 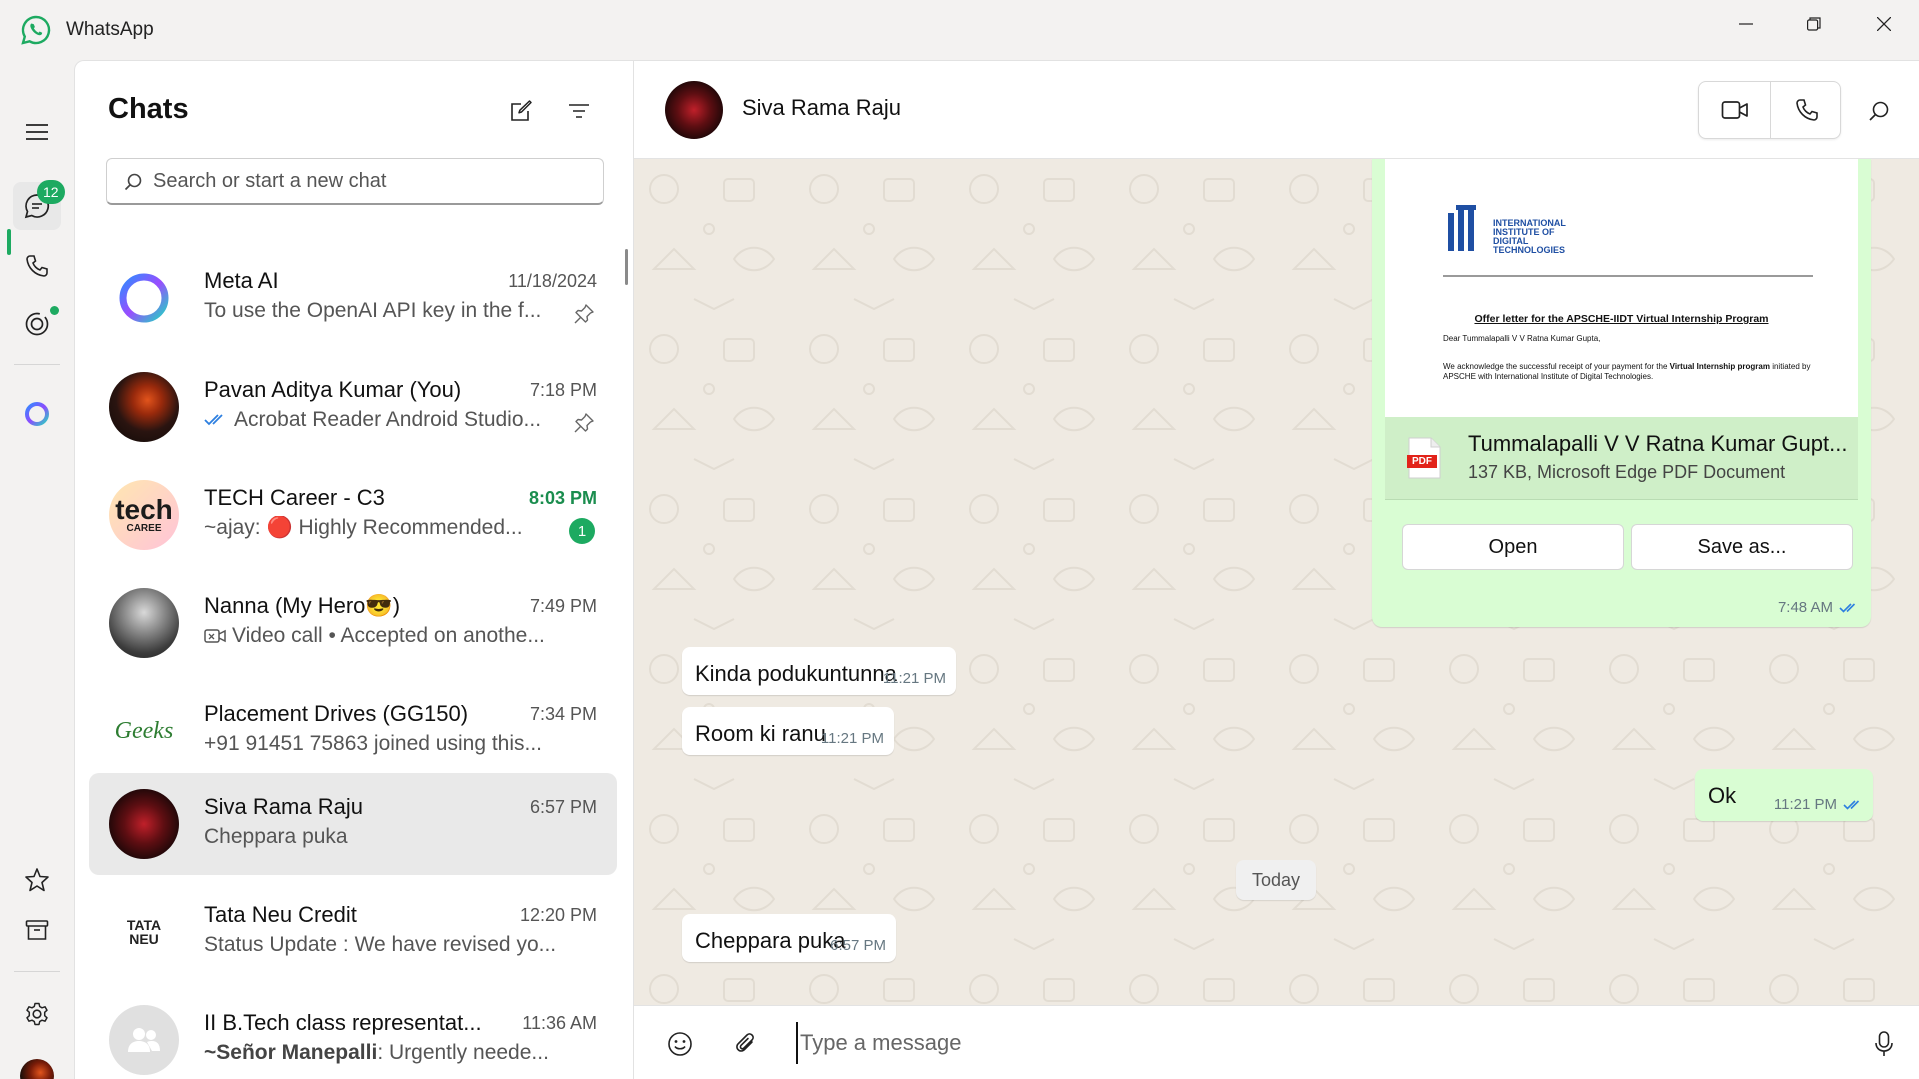 What do you see at coordinates (336, 713) in the screenshot?
I see `chat-name: Placement Drives (GG150)` at bounding box center [336, 713].